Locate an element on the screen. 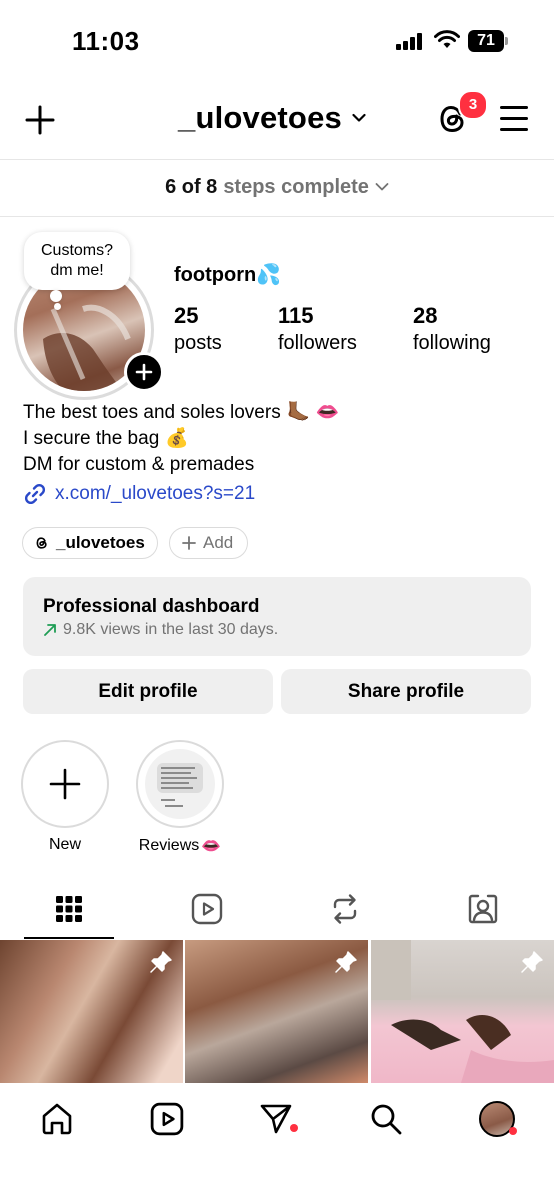 The height and width of the screenshot is (1200, 554). add-chip-button: Add is located at coordinates (208, 543).